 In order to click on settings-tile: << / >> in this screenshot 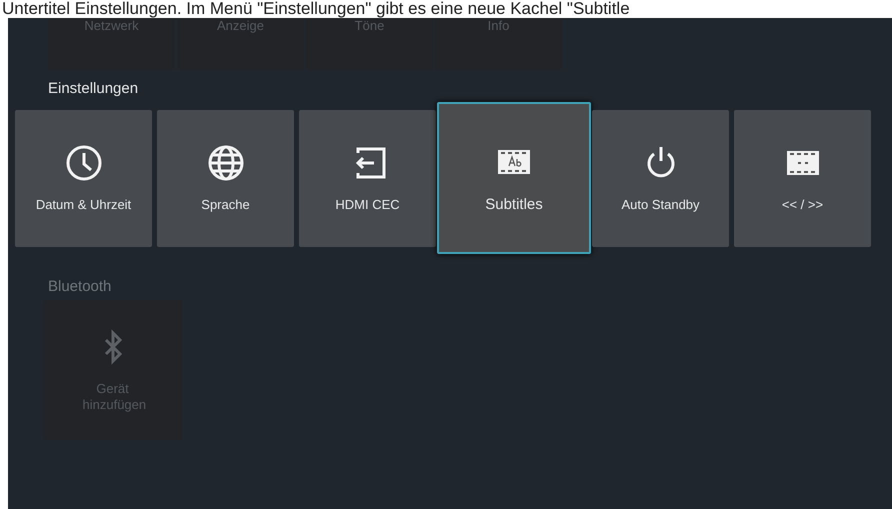, I will do `click(802, 178)`.